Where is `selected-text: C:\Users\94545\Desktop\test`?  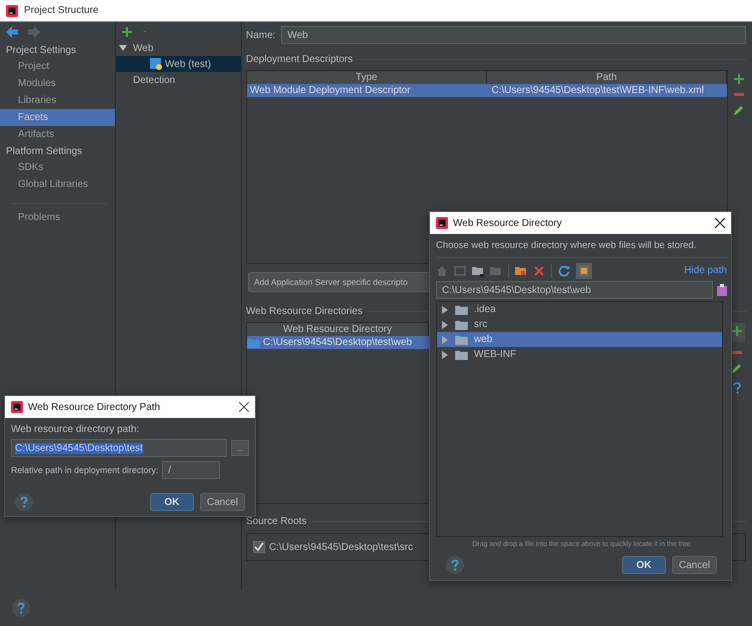
selected-text: C:\Users\94545\Desktop\test is located at coordinates (79, 448).